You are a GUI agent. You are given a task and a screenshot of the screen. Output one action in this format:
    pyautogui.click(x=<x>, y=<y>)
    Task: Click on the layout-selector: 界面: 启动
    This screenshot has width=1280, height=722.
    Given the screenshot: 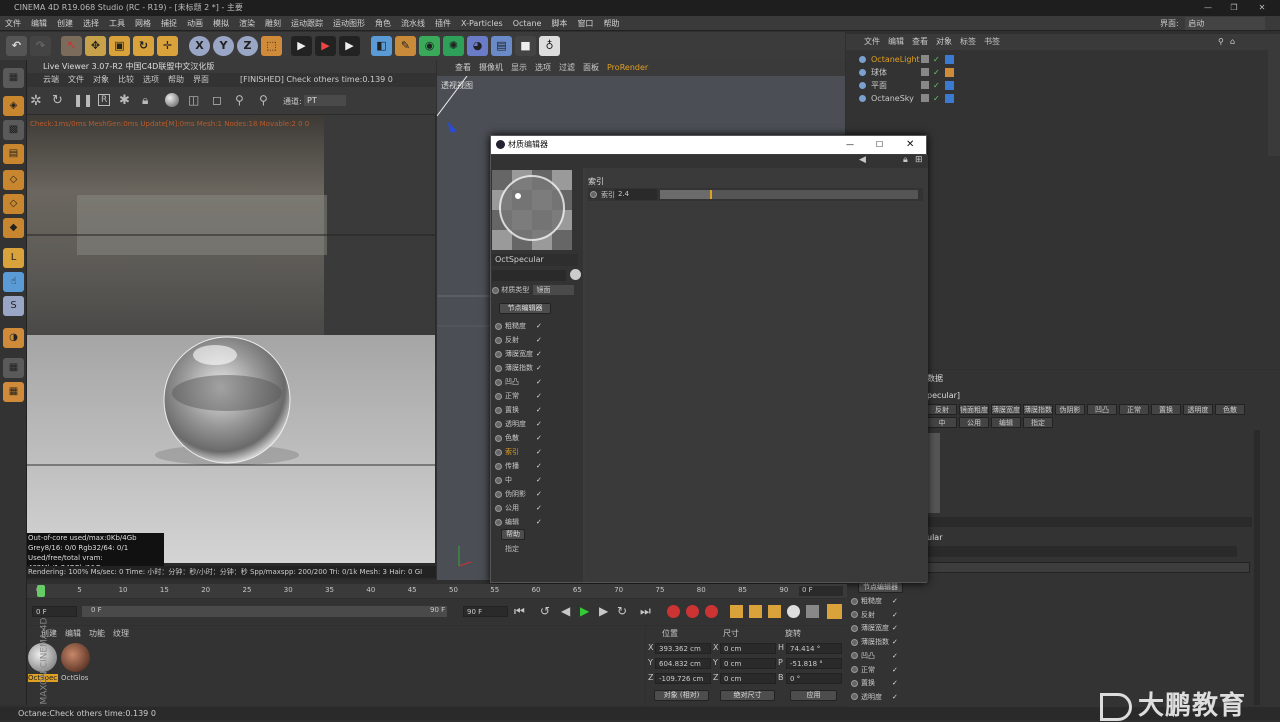 What is the action you would take?
    pyautogui.click(x=1213, y=23)
    